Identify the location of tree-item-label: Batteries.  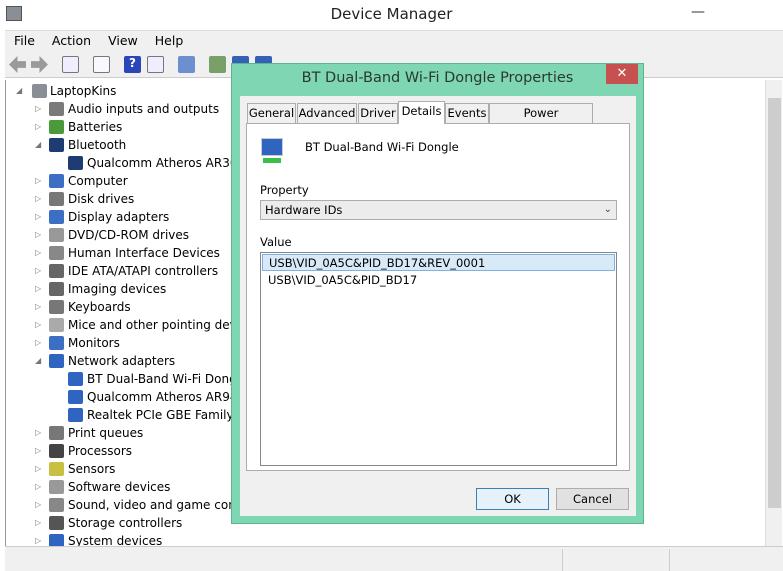
(95, 127).